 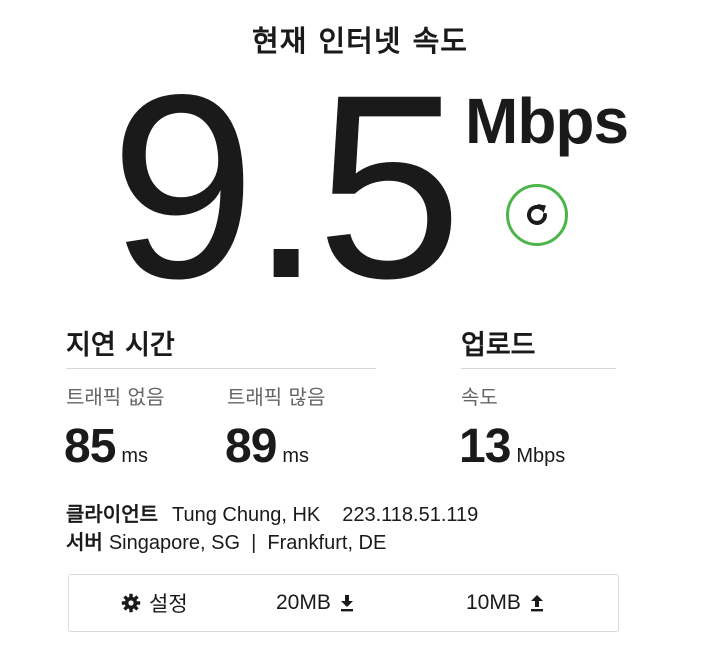 I want to click on latency-loaded-label: 트래픽 많음, so click(x=276, y=397).